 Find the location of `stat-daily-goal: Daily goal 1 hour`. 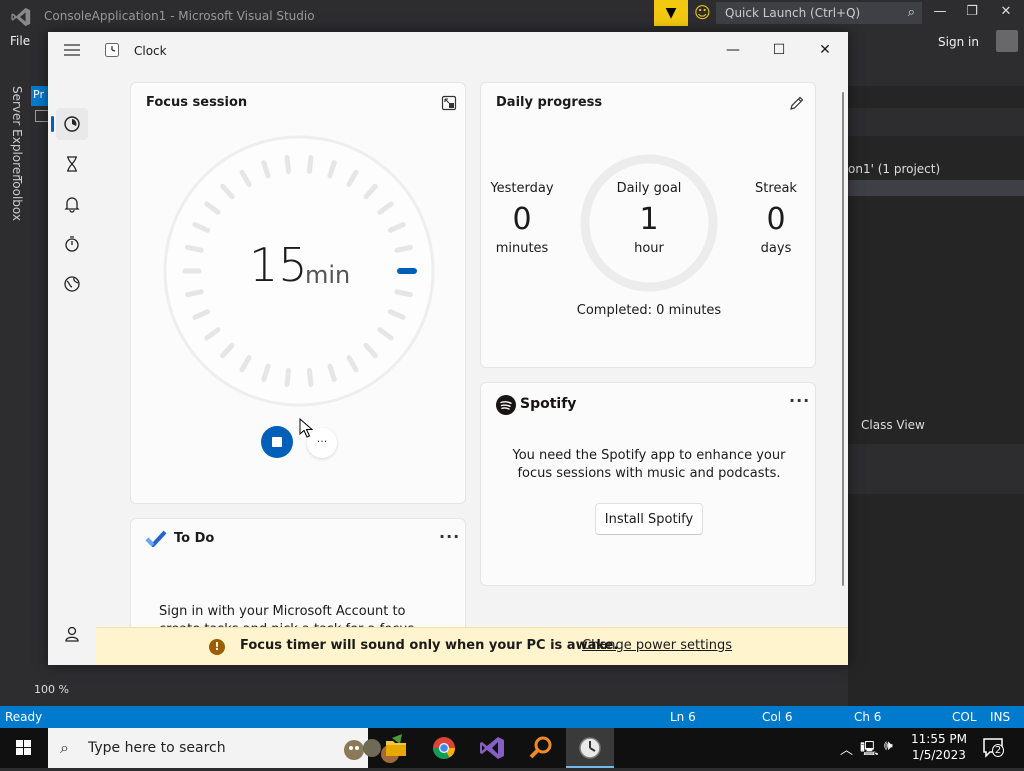

stat-daily-goal: Daily goal 1 hour is located at coordinates (649, 218).